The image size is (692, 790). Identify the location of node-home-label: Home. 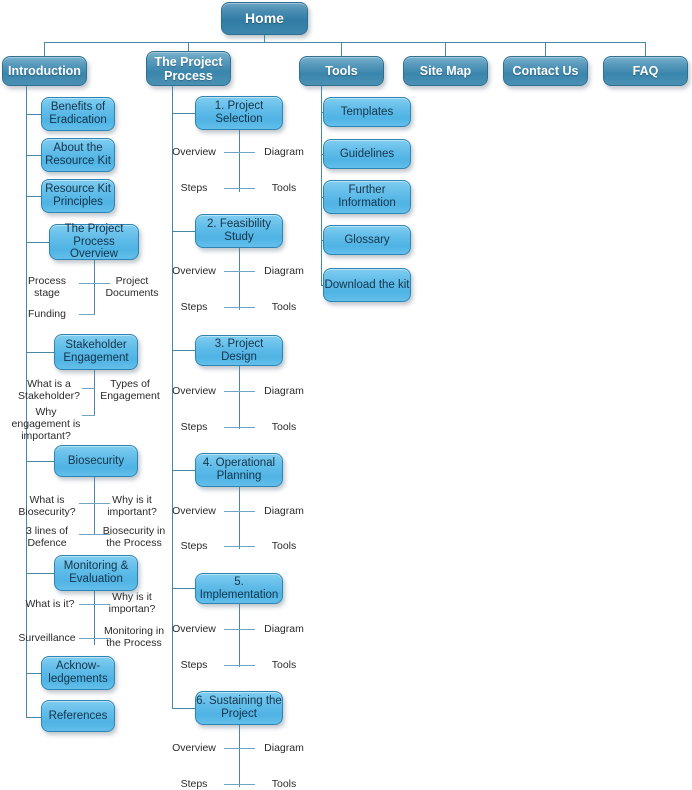
(264, 17).